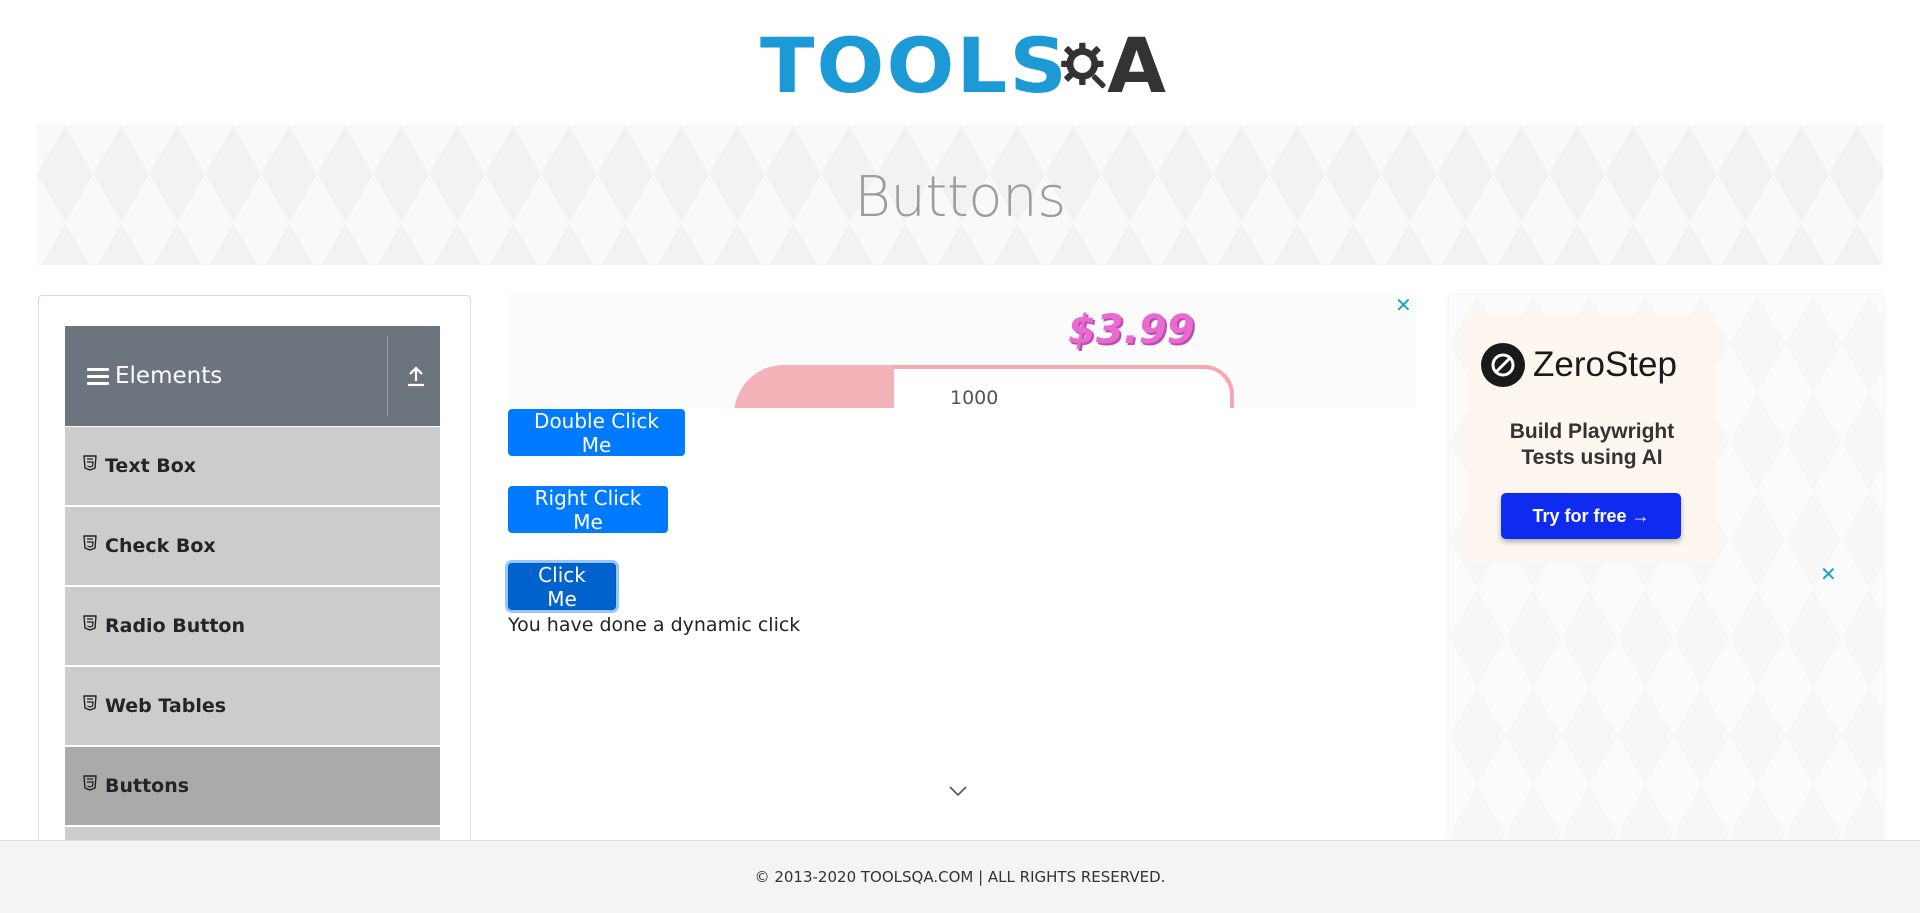  I want to click on page-banner: Buttons, so click(960, 195).